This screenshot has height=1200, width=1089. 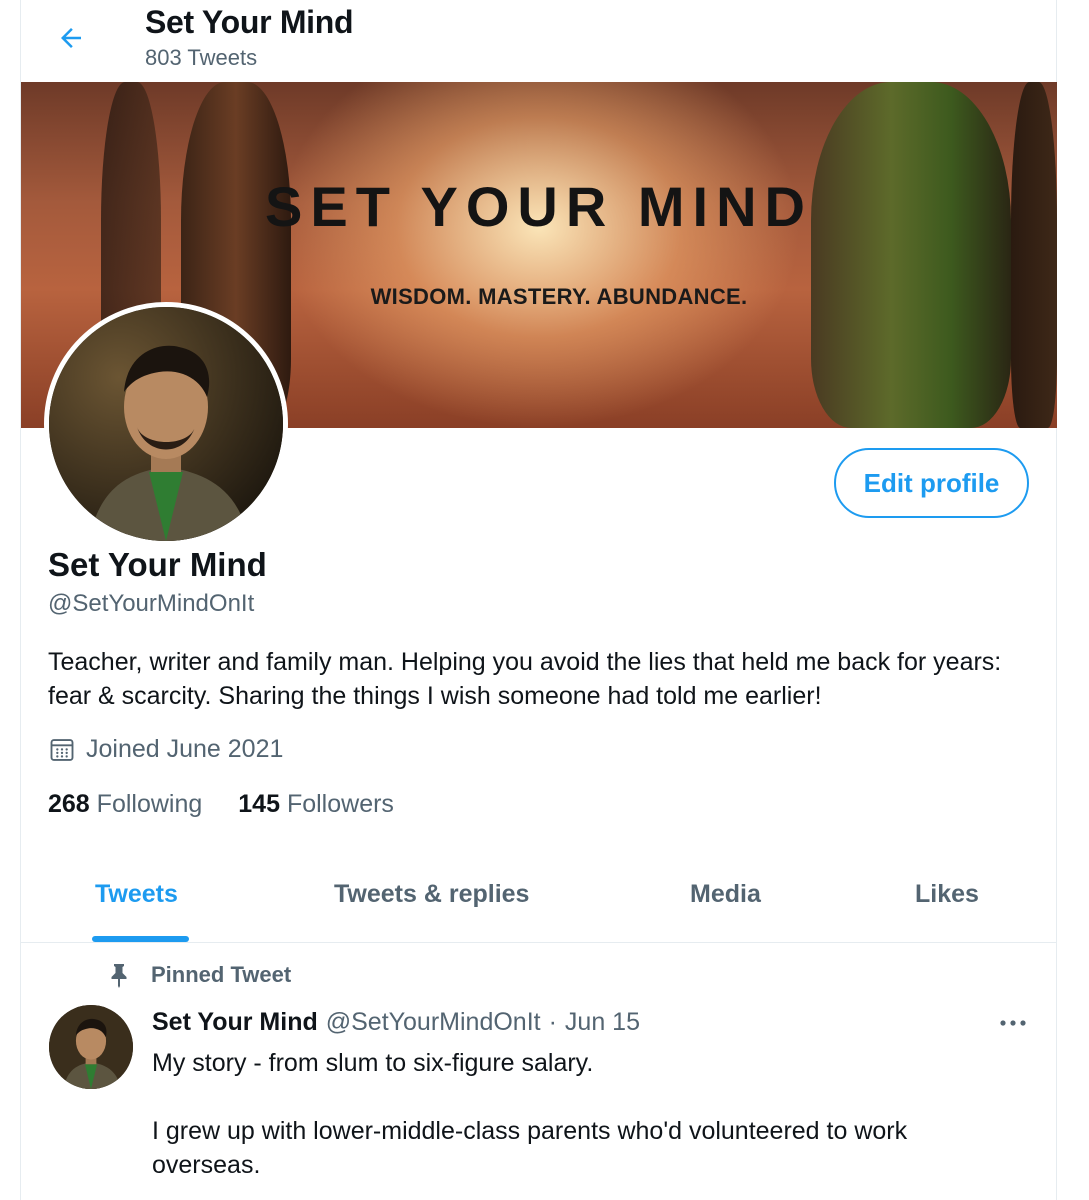 I want to click on pinned-label: Pinned Tweet, so click(x=221, y=974).